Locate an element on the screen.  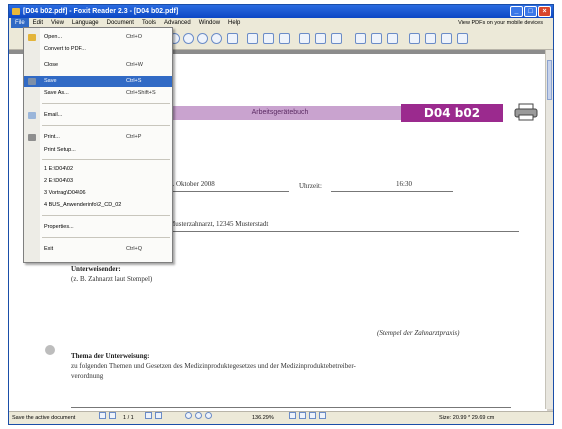
menu-item-exit: Exit Ctrl+Q is located at coordinates (98, 249).